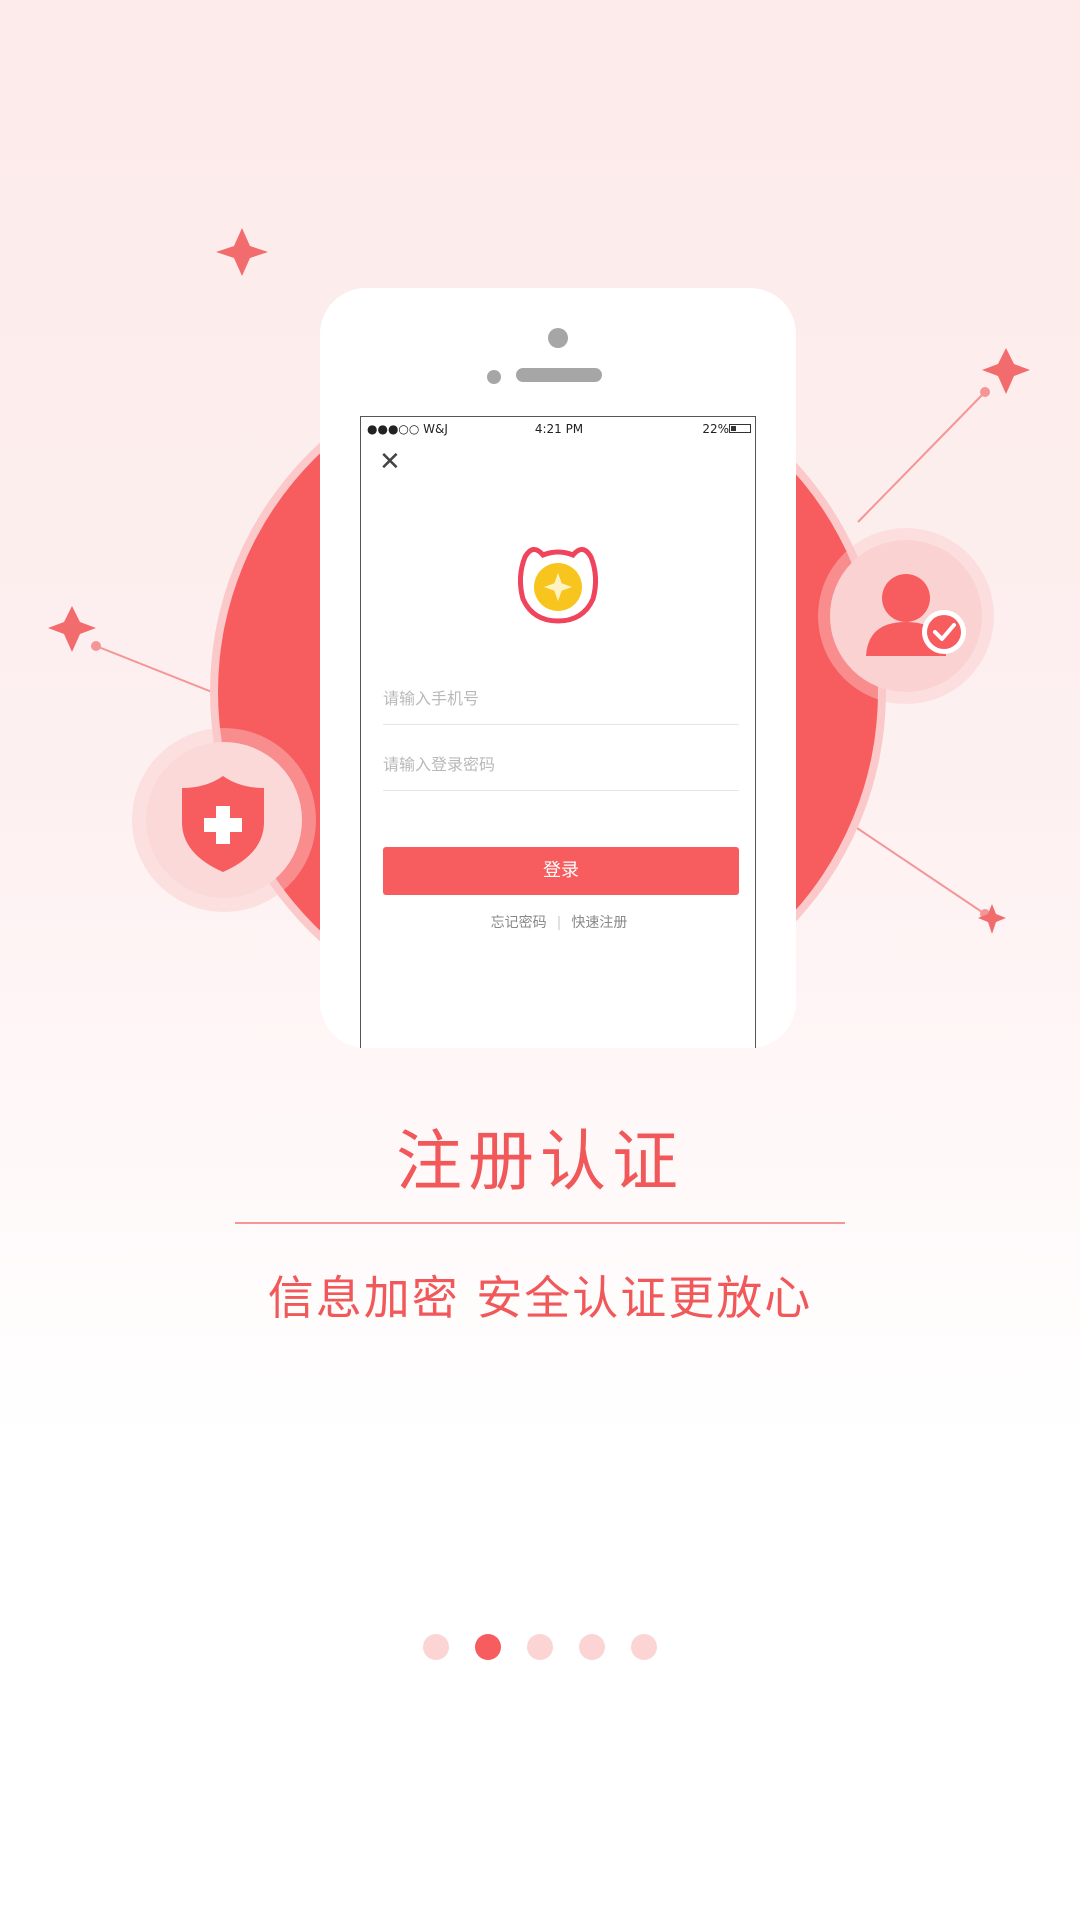  I want to click on slide-subtitle: 信息加密 安全认证更放心, so click(540, 1298).